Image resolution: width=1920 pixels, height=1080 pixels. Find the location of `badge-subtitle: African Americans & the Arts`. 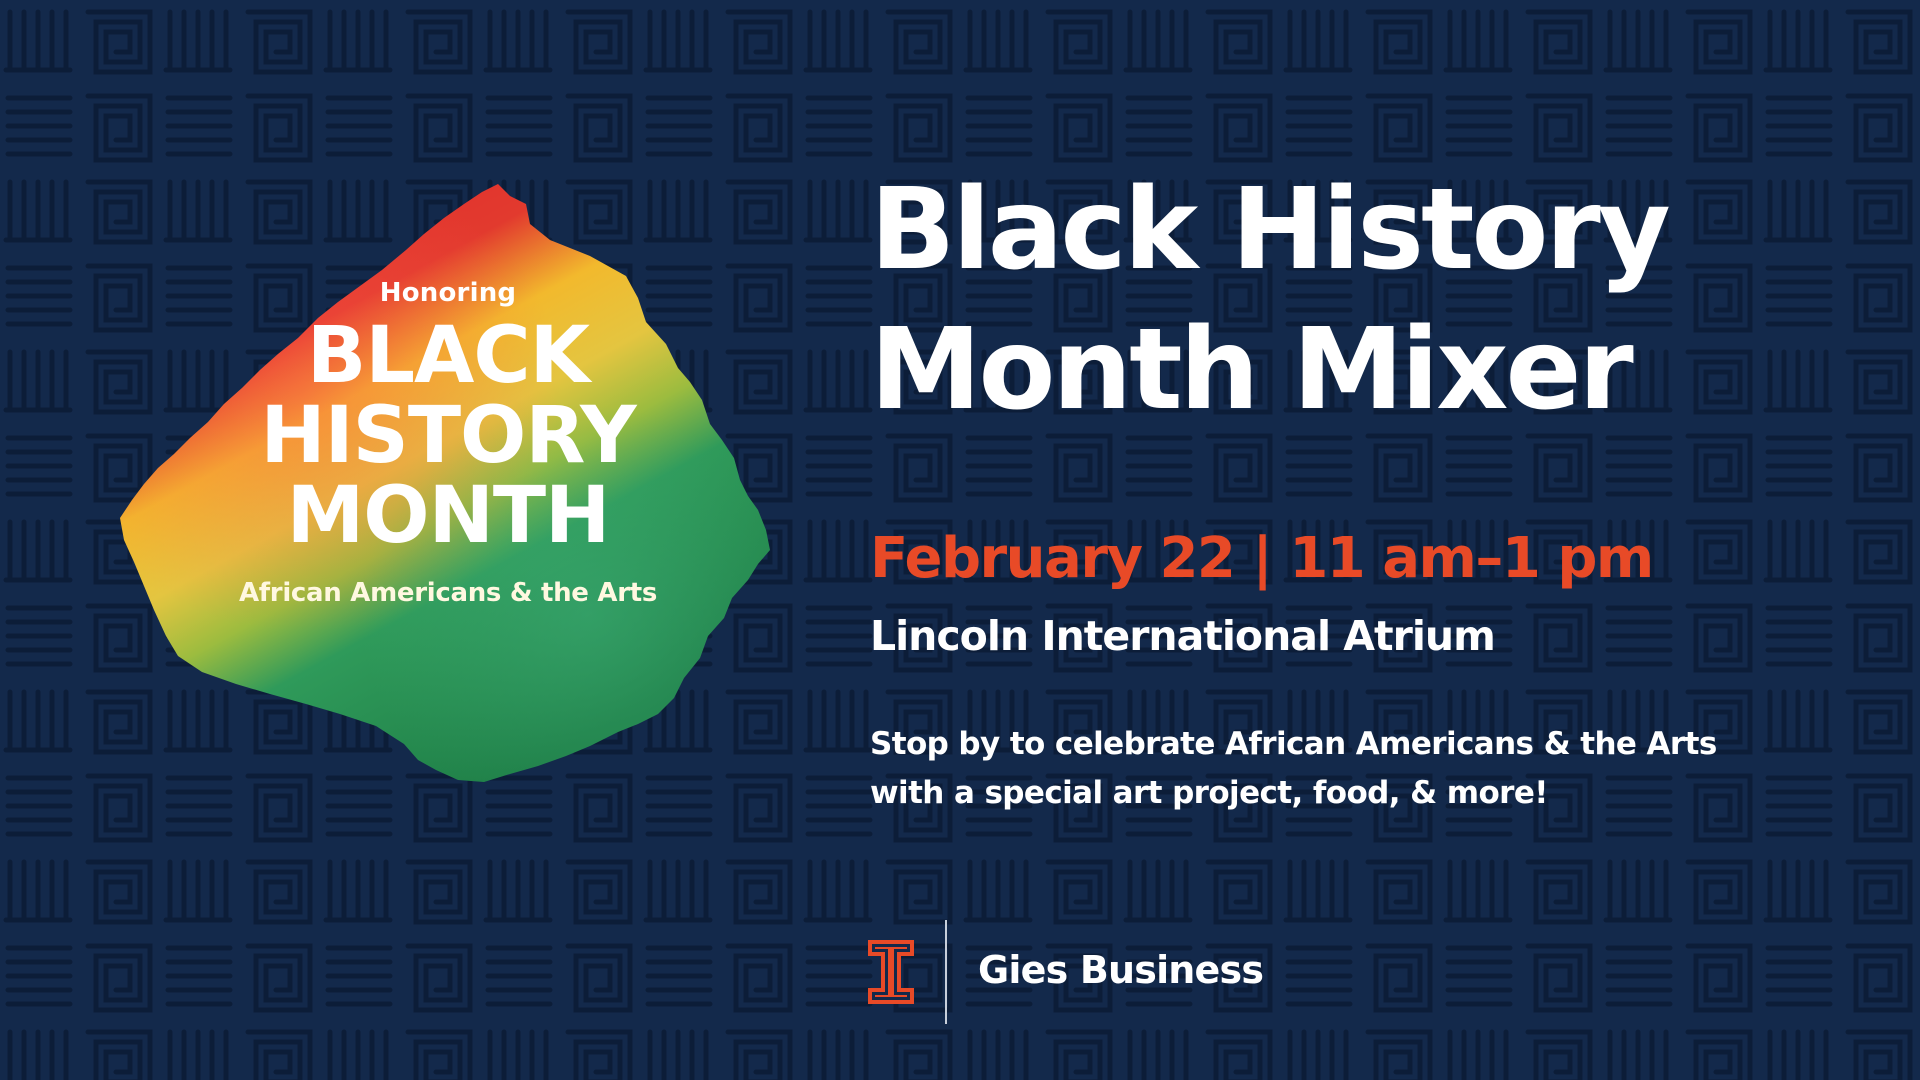

badge-subtitle: African Americans & the Arts is located at coordinates (448, 593).